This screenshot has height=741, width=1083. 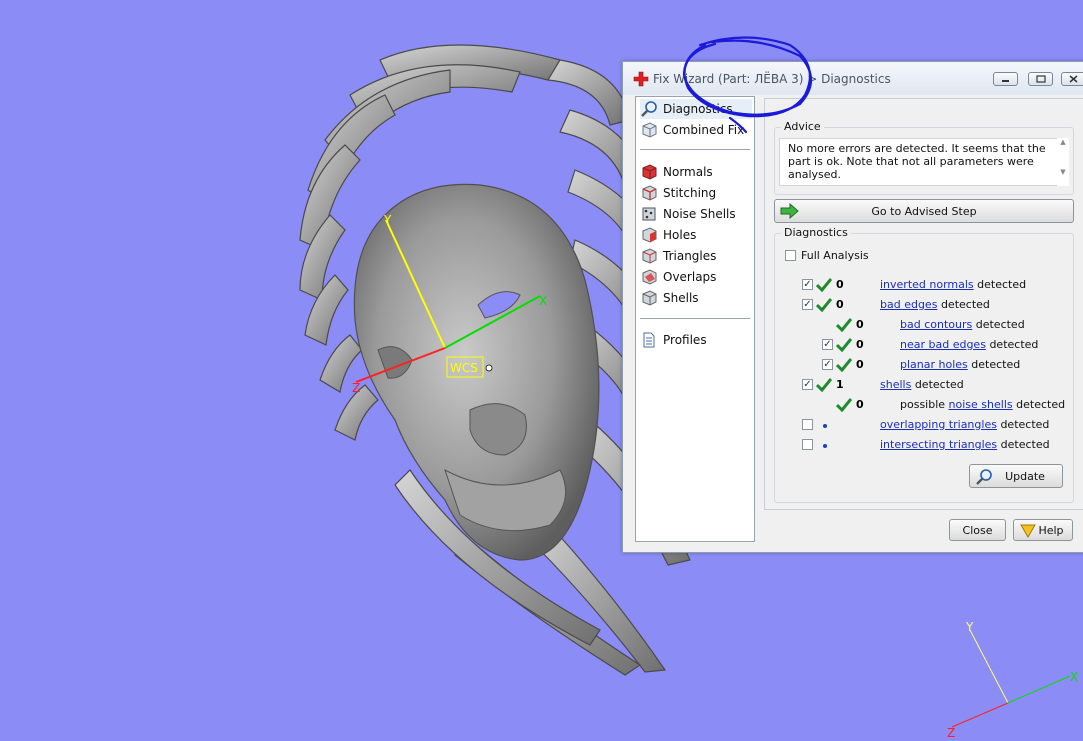 What do you see at coordinates (1074, 677) in the screenshot?
I see `corner-axis-x: X` at bounding box center [1074, 677].